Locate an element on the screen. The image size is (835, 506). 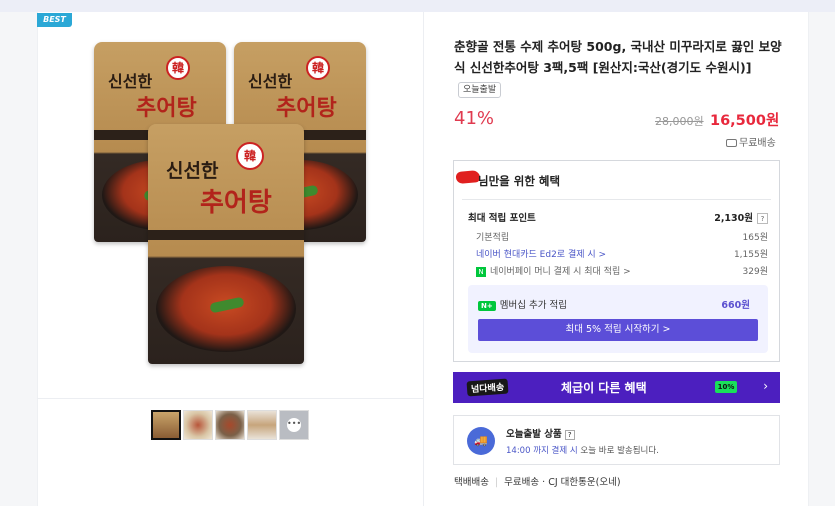
today-ship-title: 오늘출발 상품? is located at coordinates (540, 433).